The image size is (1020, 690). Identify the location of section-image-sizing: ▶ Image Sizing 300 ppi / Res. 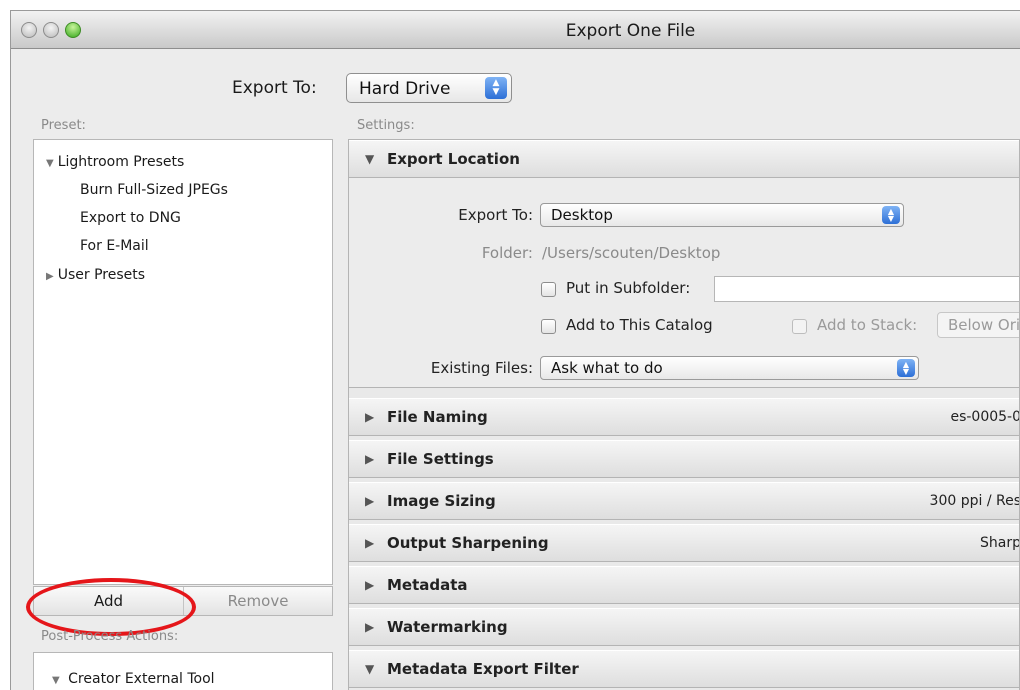
(684, 501).